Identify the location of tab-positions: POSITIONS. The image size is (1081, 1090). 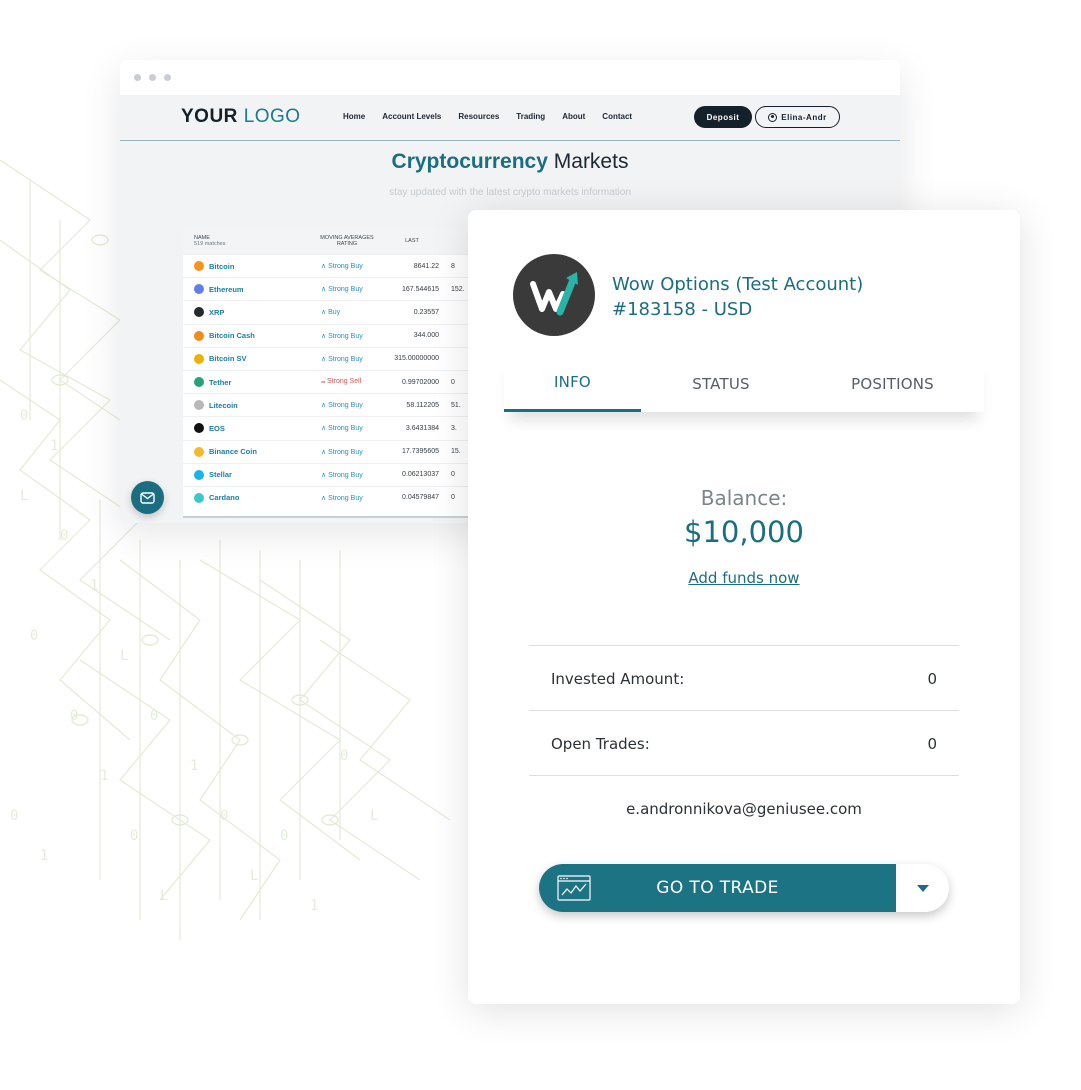
(892, 383).